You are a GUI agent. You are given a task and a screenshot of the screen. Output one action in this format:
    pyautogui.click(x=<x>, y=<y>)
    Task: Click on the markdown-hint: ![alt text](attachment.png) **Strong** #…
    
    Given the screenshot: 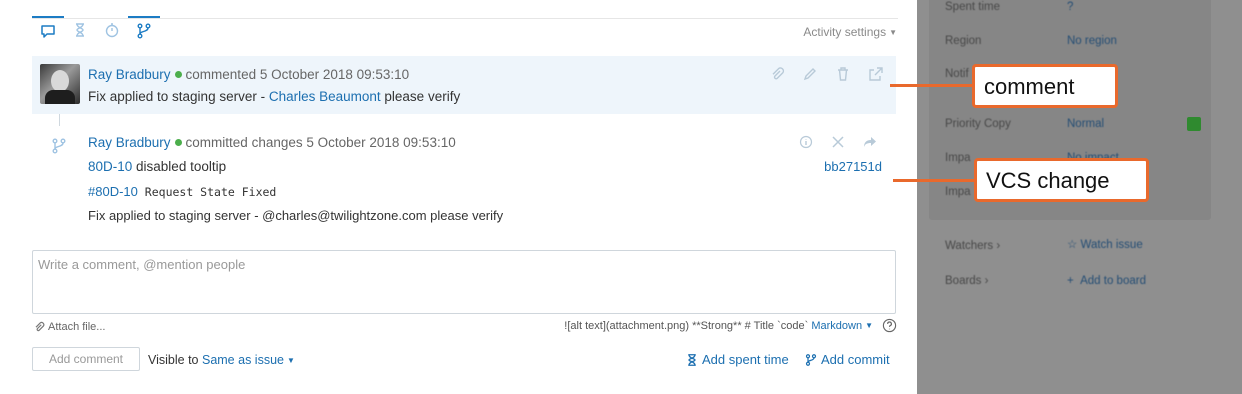 What is the action you would take?
    pyautogui.click(x=718, y=326)
    